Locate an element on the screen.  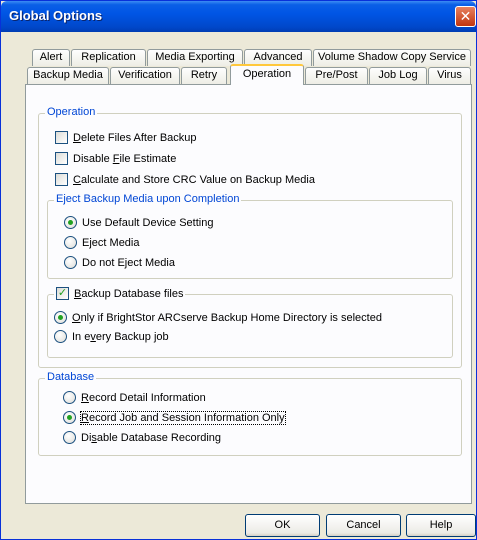
delete-files-checkbox: Delete Files After Backup is located at coordinates (126, 137).